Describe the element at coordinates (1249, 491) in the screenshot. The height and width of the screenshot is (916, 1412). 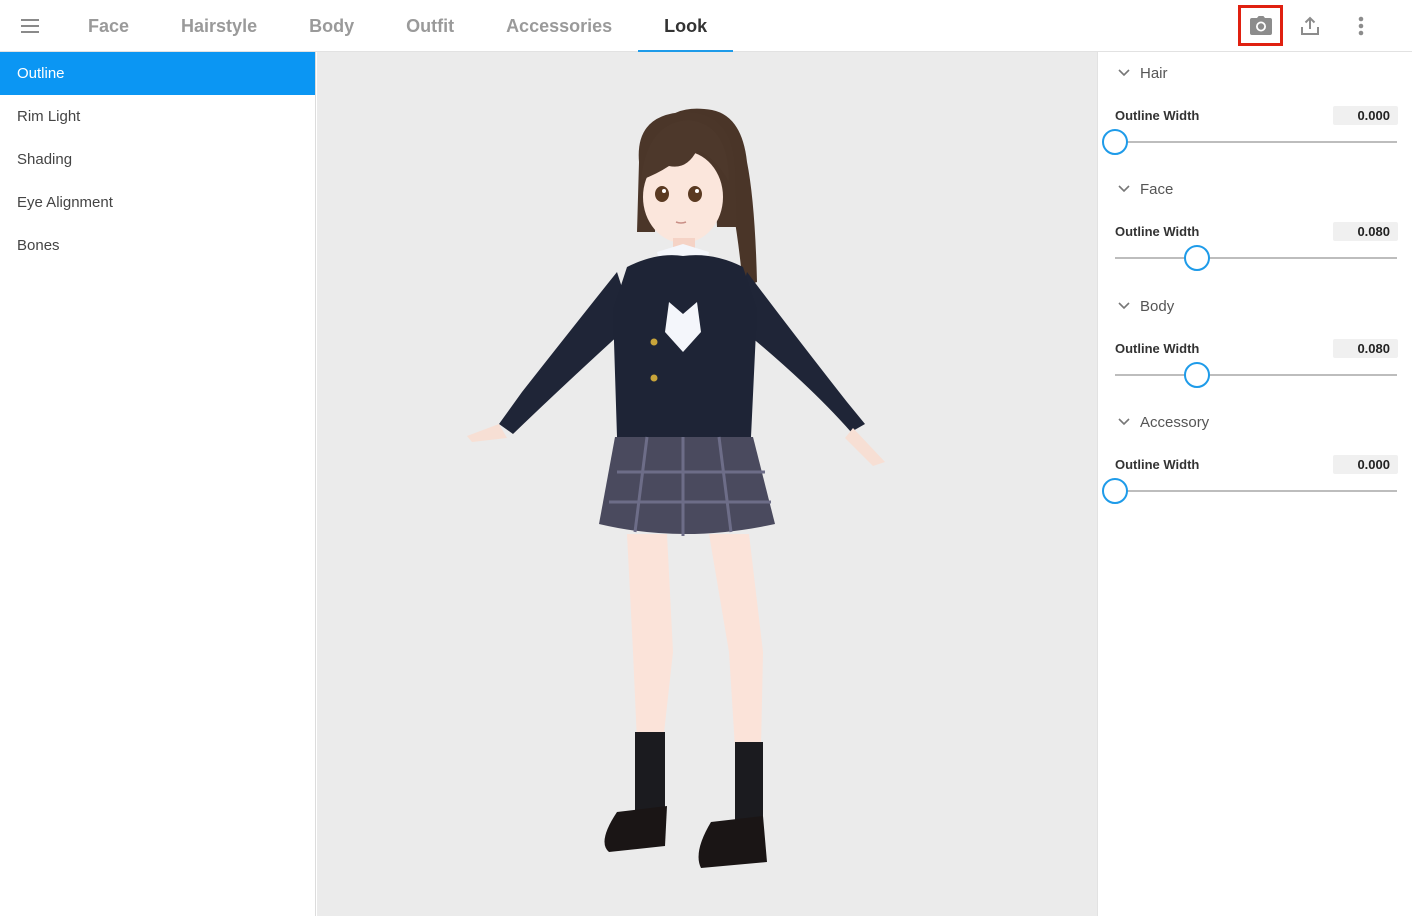
I see `outline-width-slider-accessory` at that location.